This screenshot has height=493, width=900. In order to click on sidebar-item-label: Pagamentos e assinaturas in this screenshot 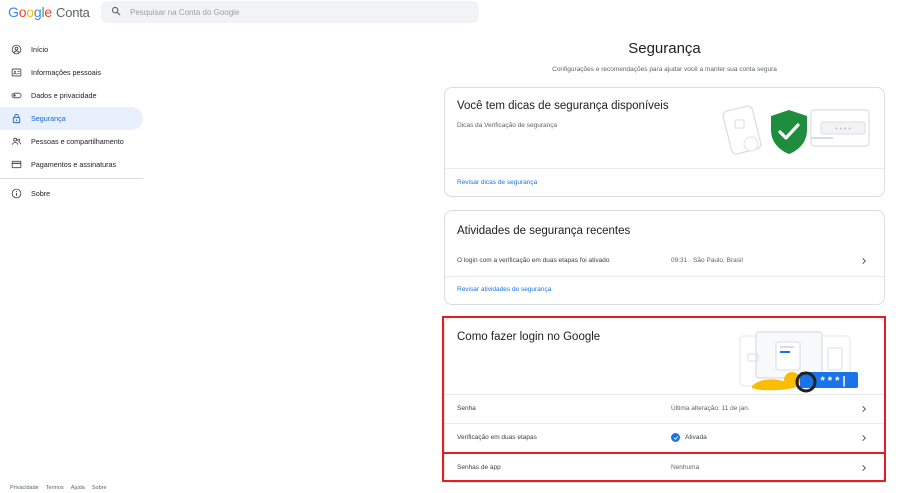, I will do `click(74, 164)`.